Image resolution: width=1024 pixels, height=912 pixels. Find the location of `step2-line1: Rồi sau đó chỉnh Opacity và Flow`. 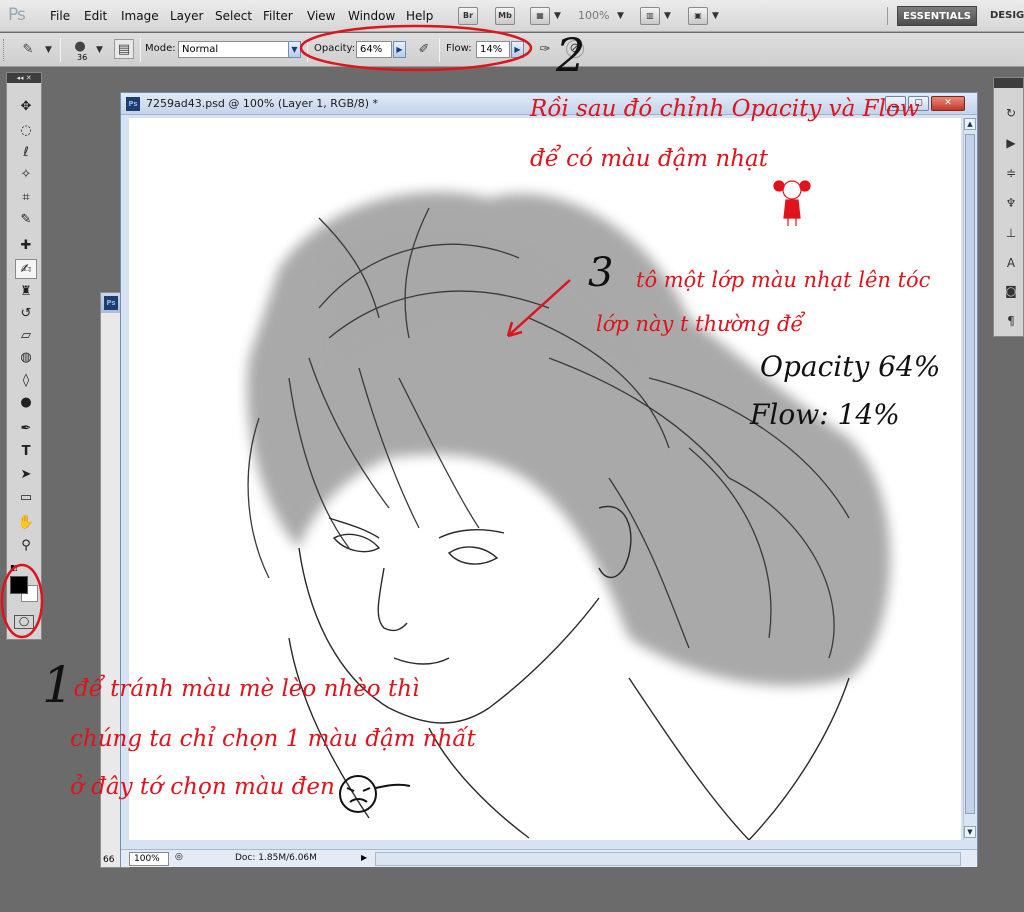

step2-line1: Rồi sau đó chỉnh Opacity và Flow is located at coordinates (725, 109).